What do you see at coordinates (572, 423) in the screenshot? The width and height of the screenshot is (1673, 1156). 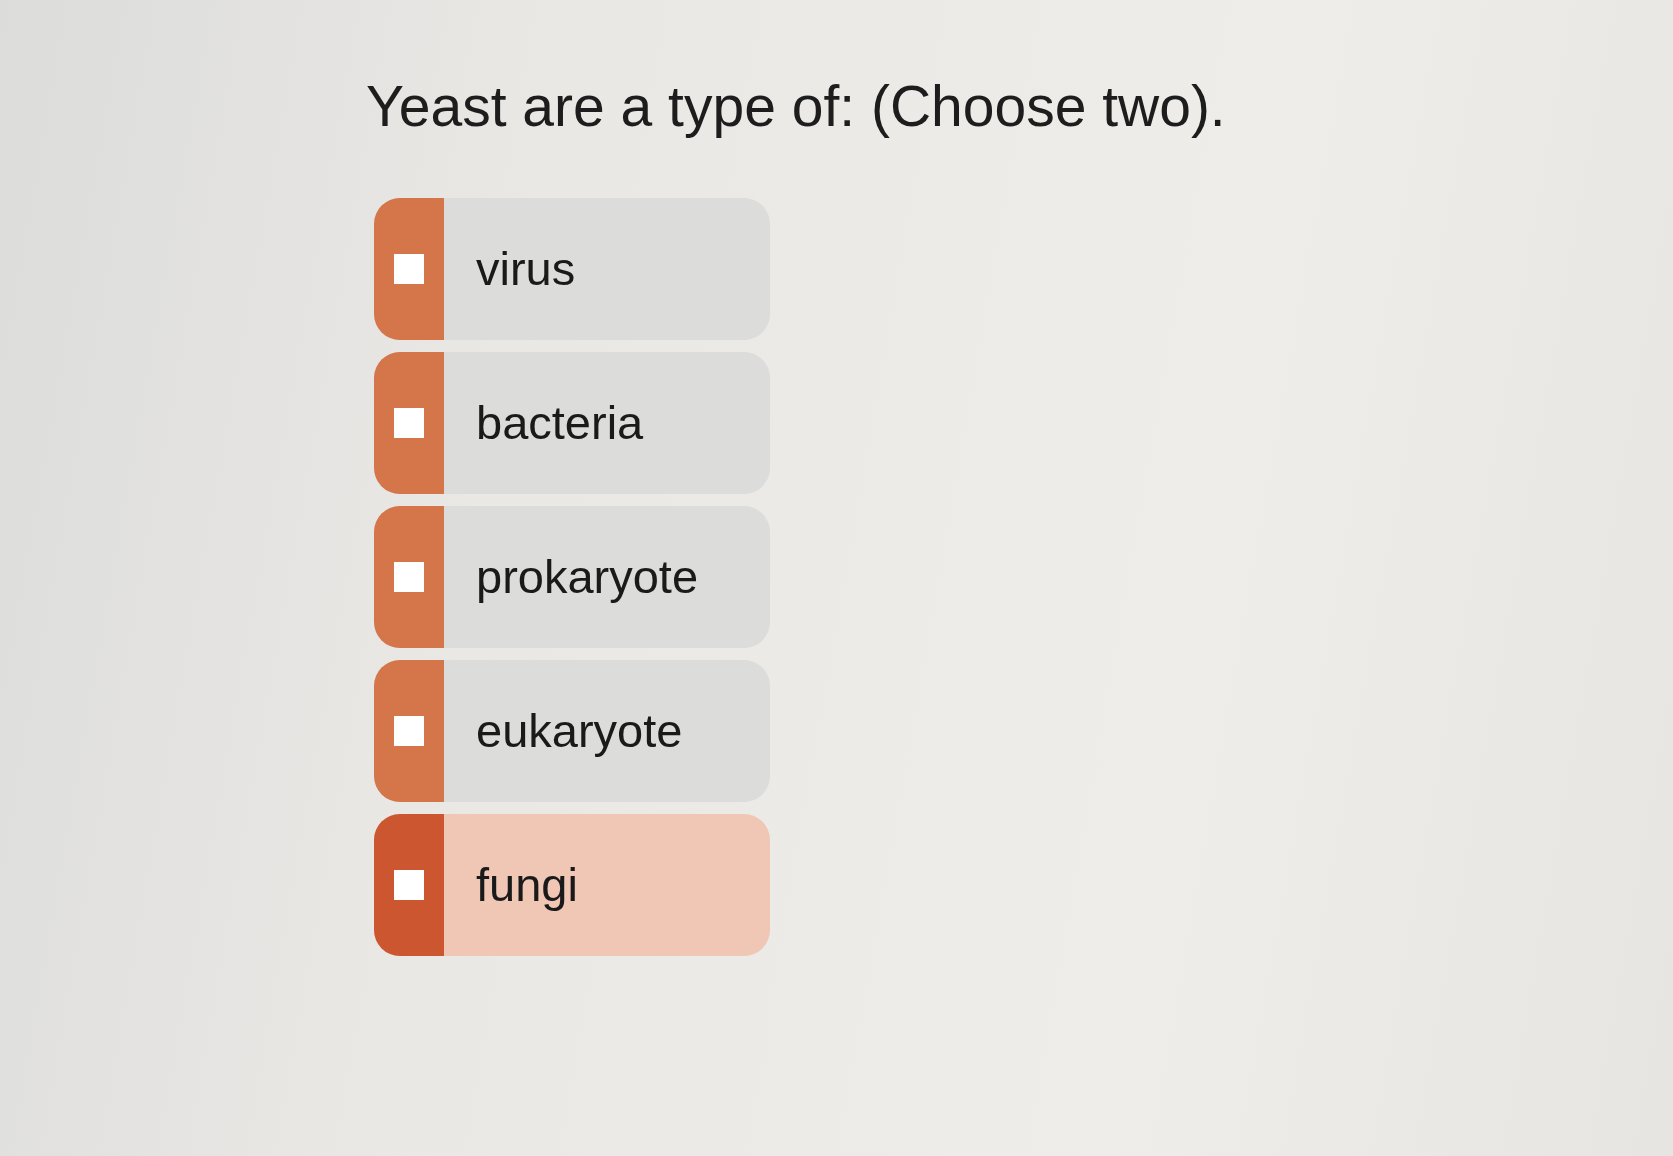 I see `answer-option: bacteria` at bounding box center [572, 423].